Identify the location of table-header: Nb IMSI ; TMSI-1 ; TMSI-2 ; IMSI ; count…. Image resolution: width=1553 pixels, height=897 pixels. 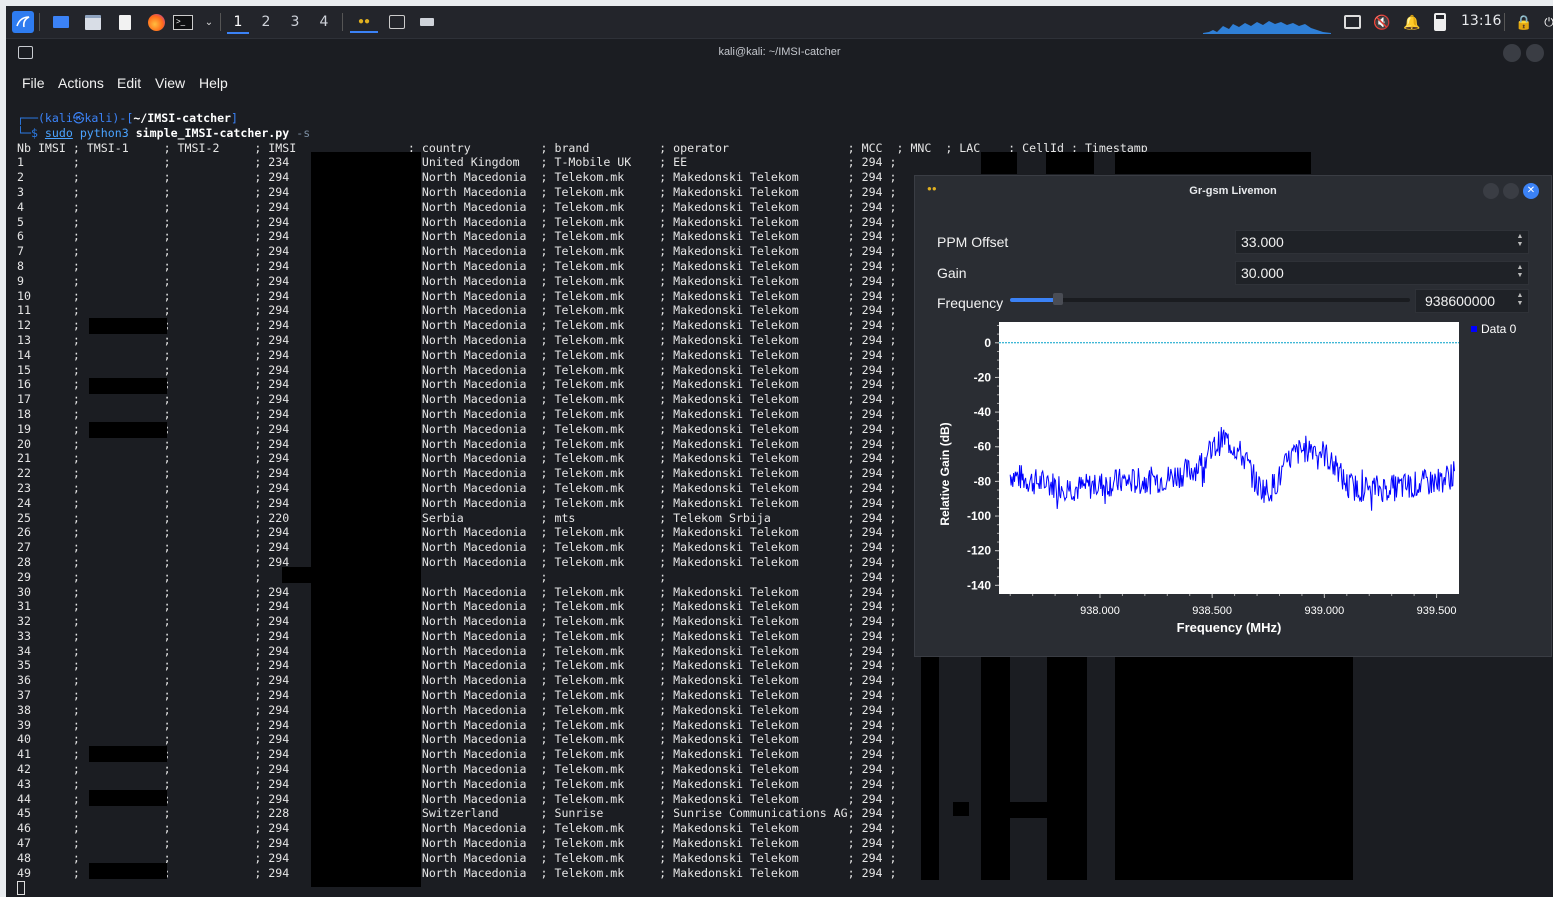
(582, 147).